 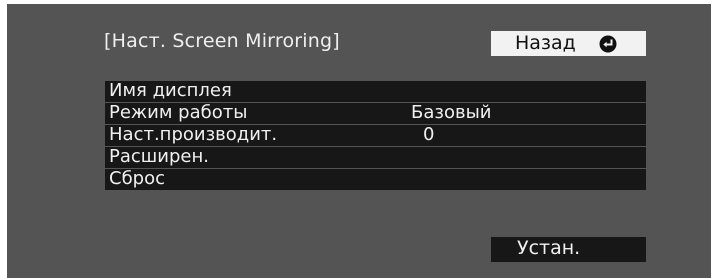 What do you see at coordinates (137, 178) in the screenshot?
I see `menu-item-label: Сброс` at bounding box center [137, 178].